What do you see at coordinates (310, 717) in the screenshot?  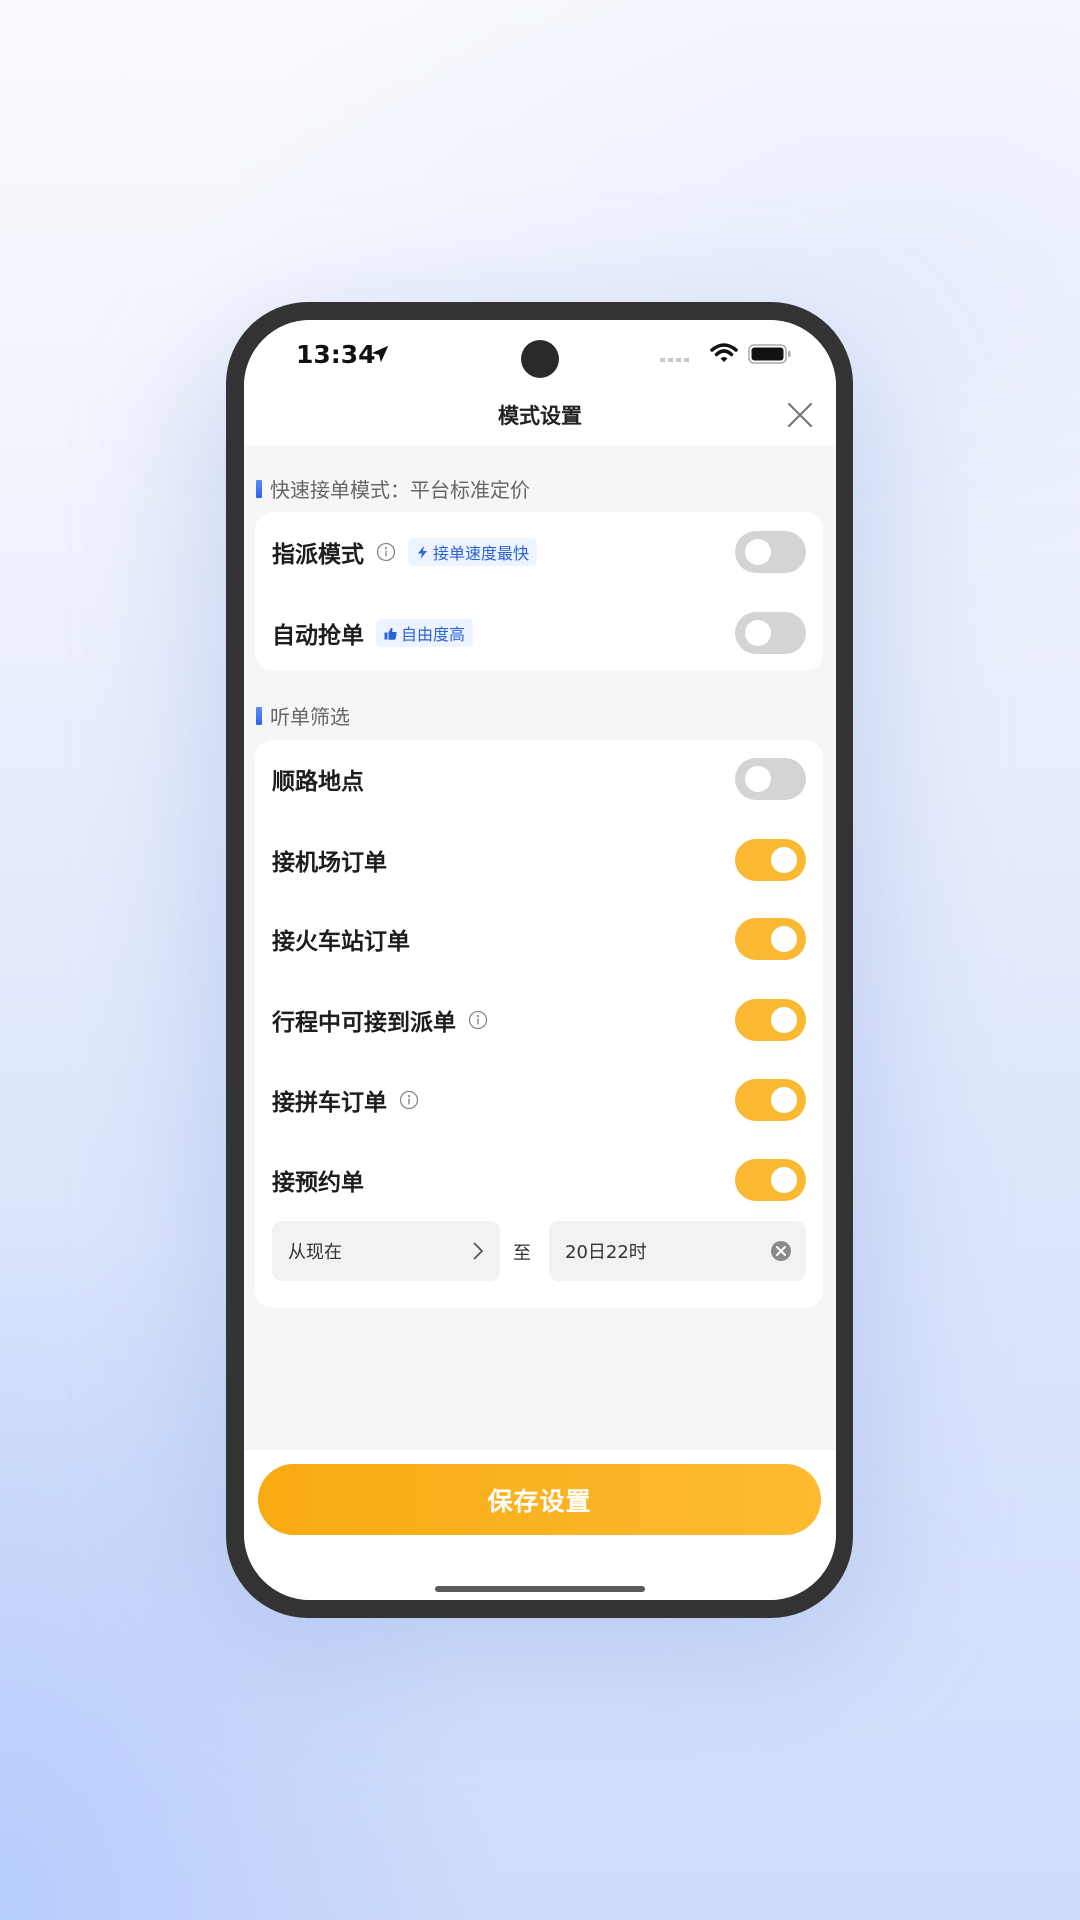 I see `section-title: 听单筛选` at bounding box center [310, 717].